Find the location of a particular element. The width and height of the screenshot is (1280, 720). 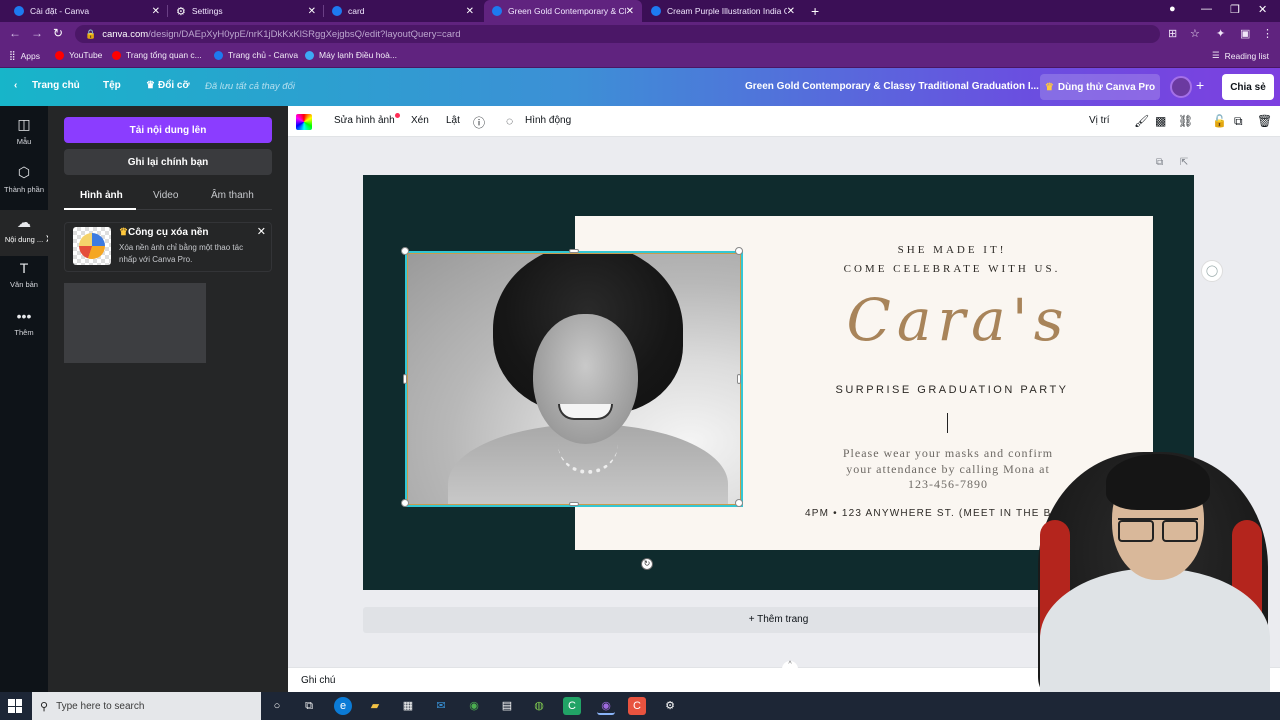

tab-label: Cài đặt - Canva is located at coordinates (60, 11).